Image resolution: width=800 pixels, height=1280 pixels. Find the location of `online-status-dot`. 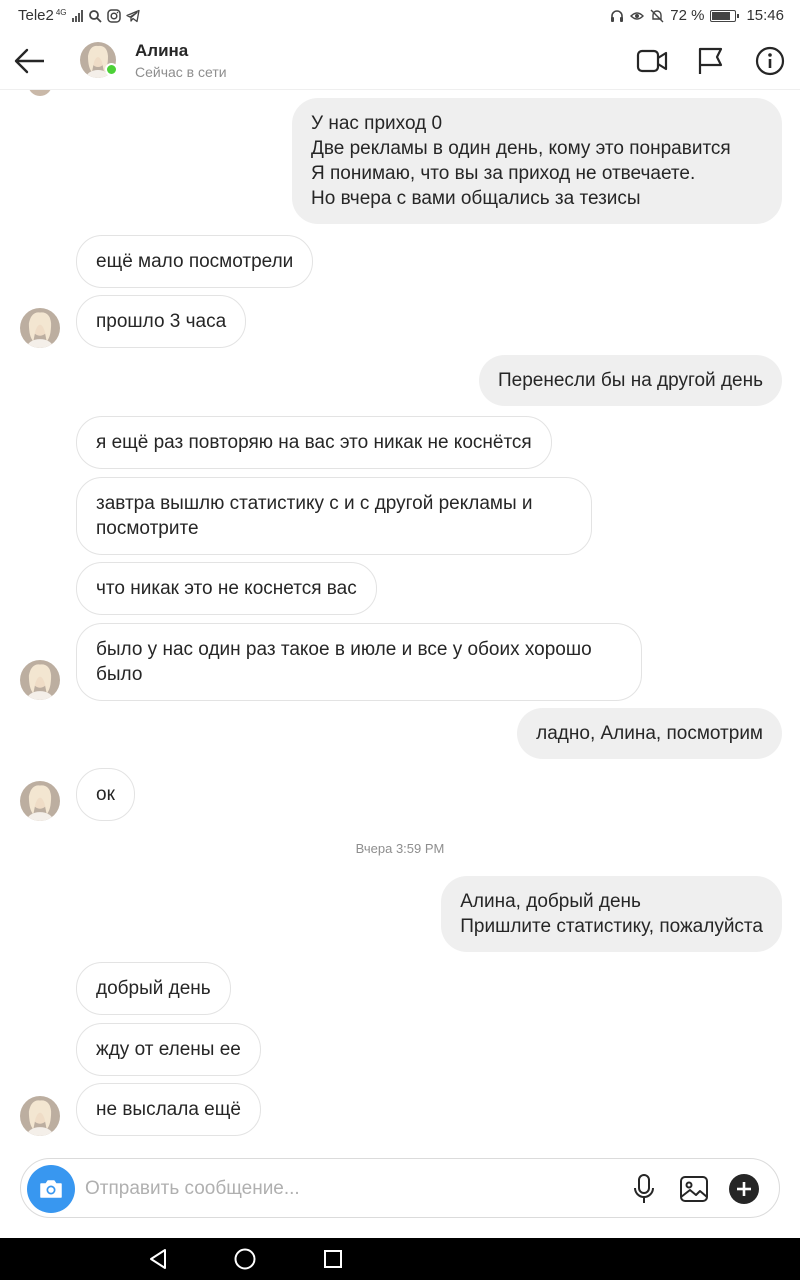

online-status-dot is located at coordinates (111, 69).